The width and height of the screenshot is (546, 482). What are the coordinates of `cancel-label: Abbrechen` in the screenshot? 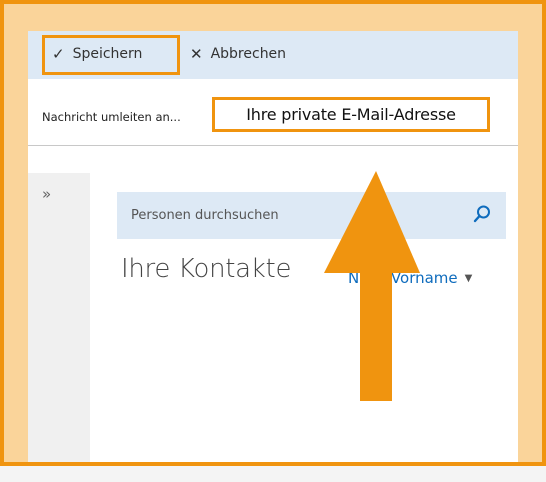 It's located at (248, 54).